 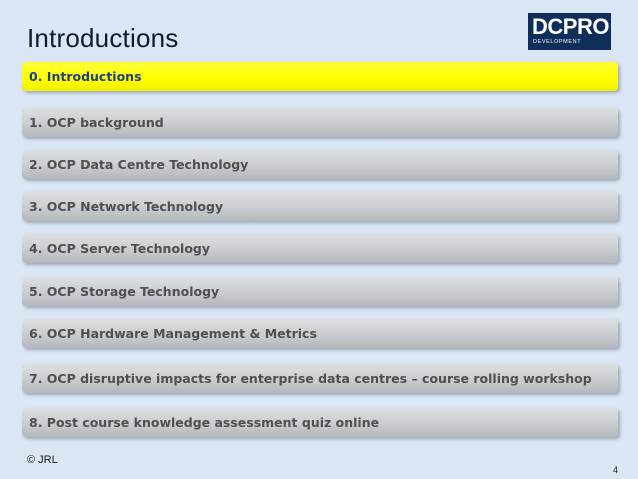 What do you see at coordinates (320, 76) in the screenshot?
I see `agenda-item-introductions: 0. Introductions` at bounding box center [320, 76].